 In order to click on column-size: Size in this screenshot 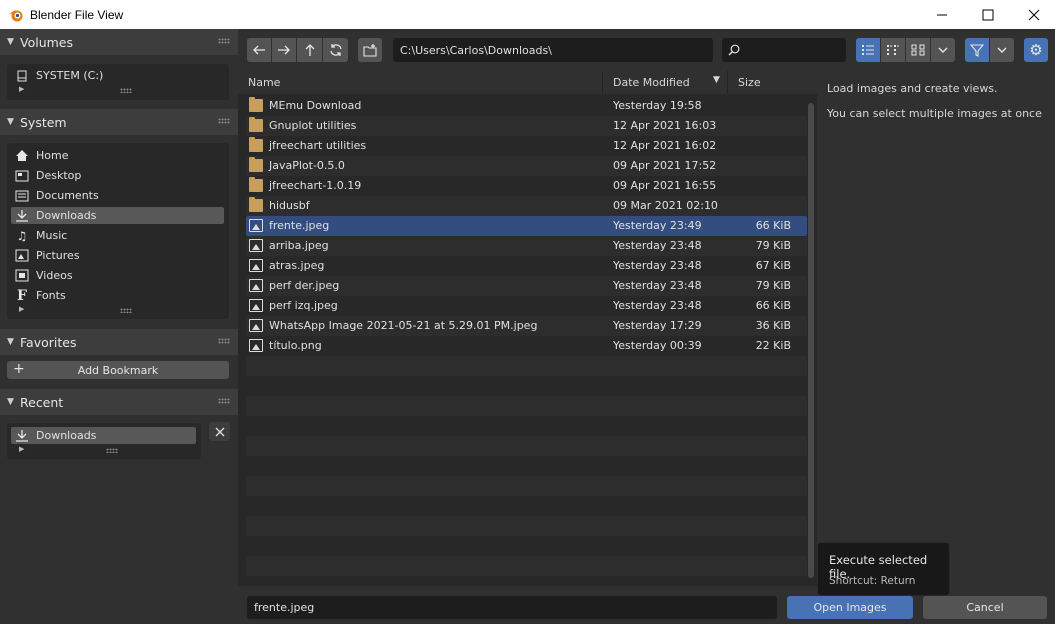, I will do `click(749, 82)`.